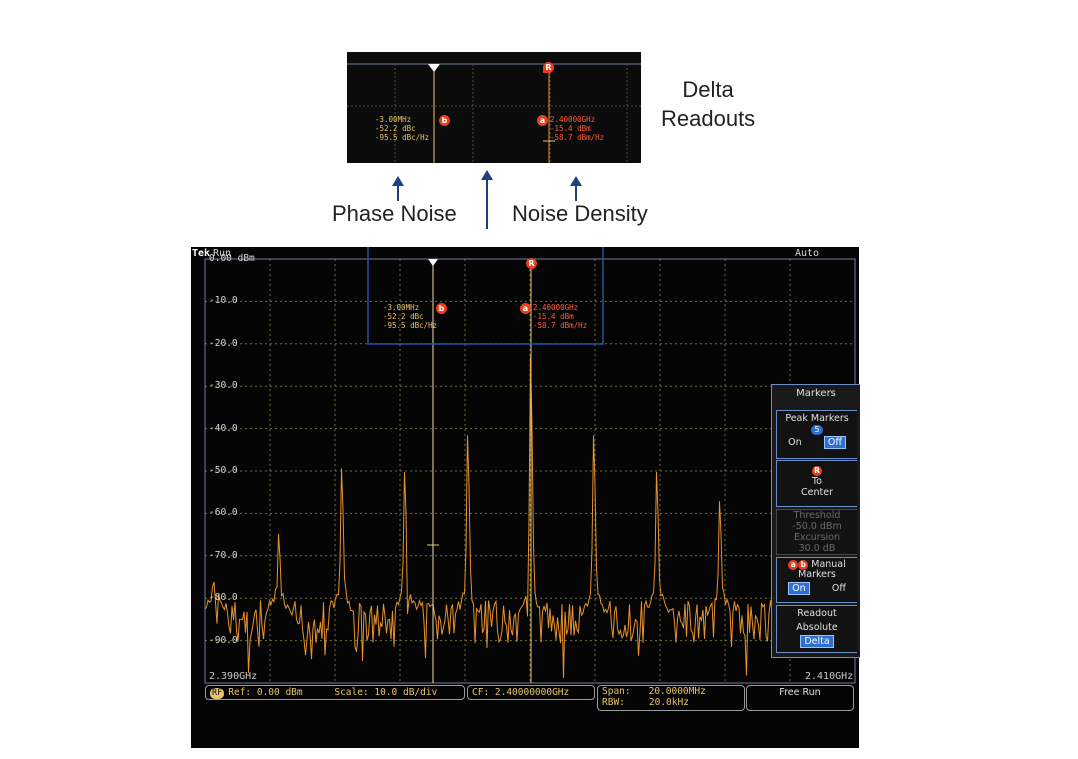  Describe the element at coordinates (807, 253) in the screenshot. I see `trigger-mode: Auto` at that location.